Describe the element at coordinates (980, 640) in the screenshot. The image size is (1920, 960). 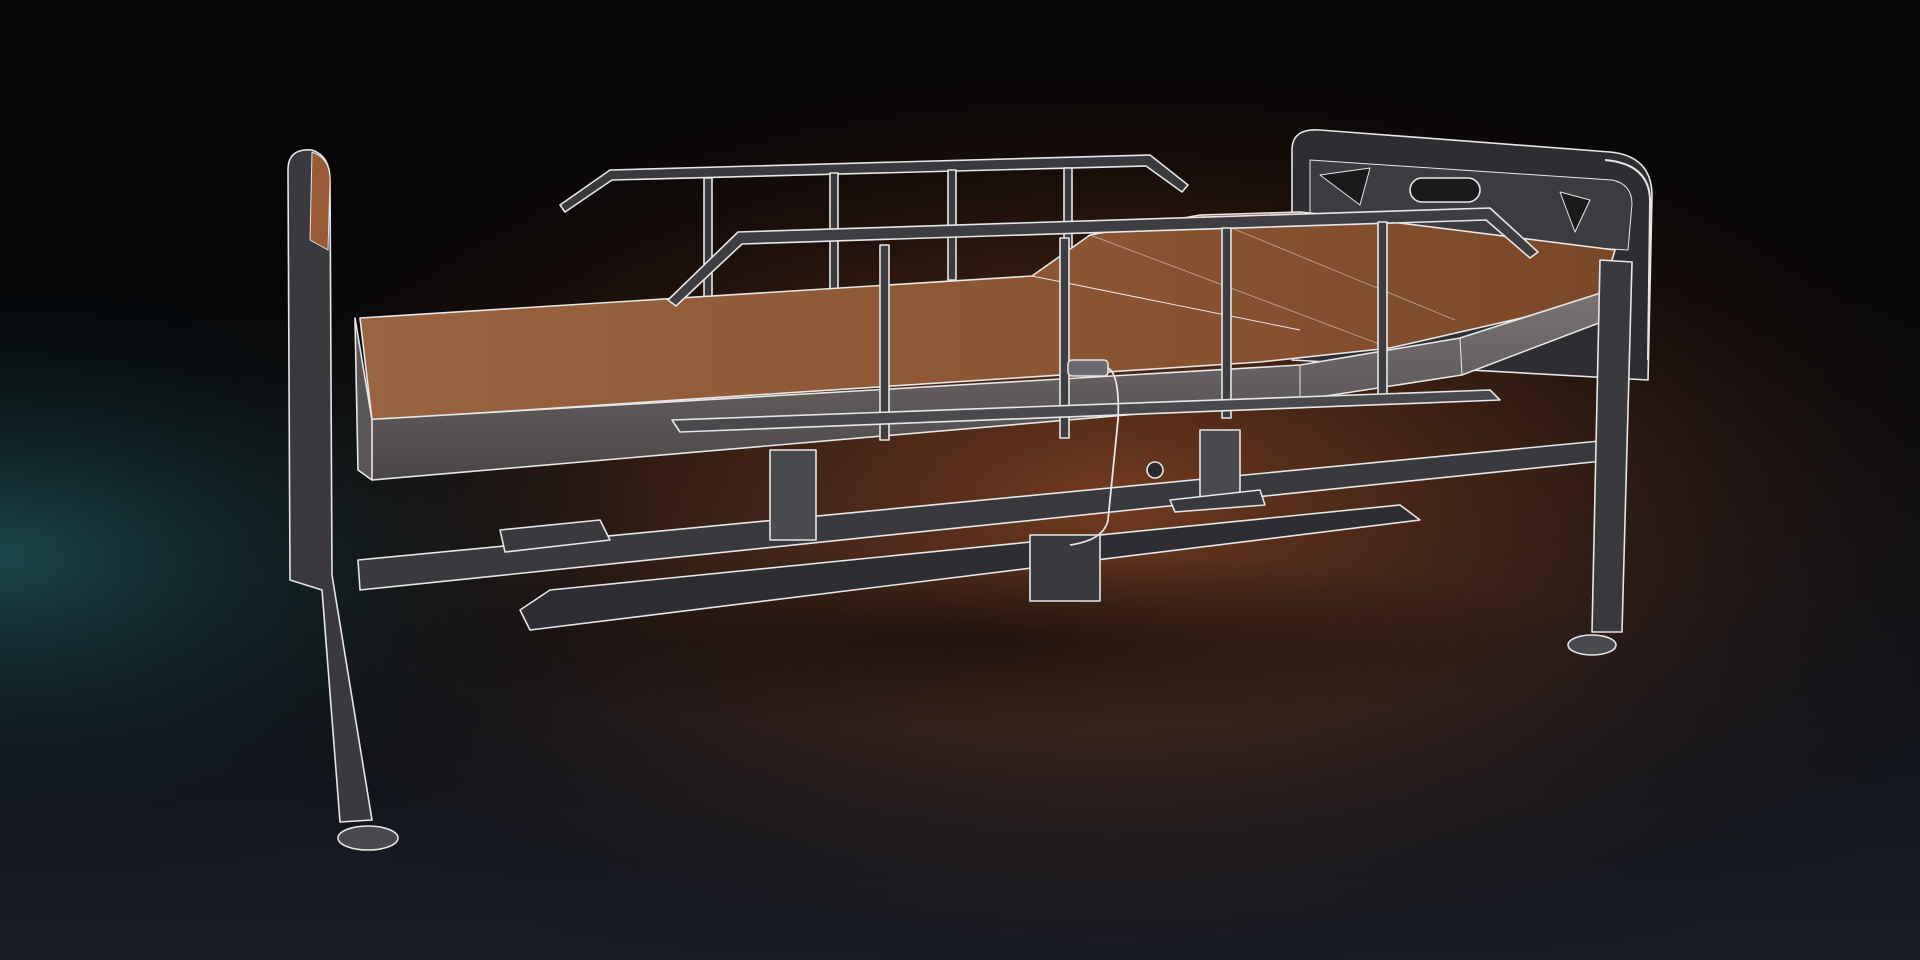
I see `floor-shadow` at that location.